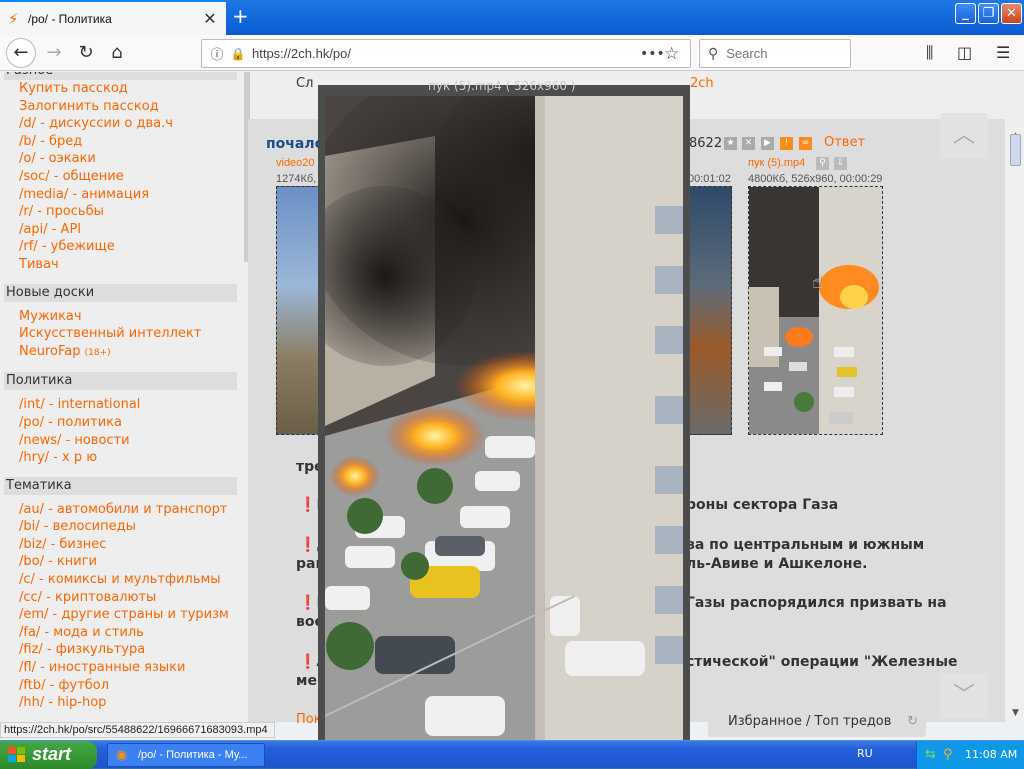  What do you see at coordinates (124, 686) in the screenshot?
I see `sidebar-link: /ftb/ - футбол` at bounding box center [124, 686].